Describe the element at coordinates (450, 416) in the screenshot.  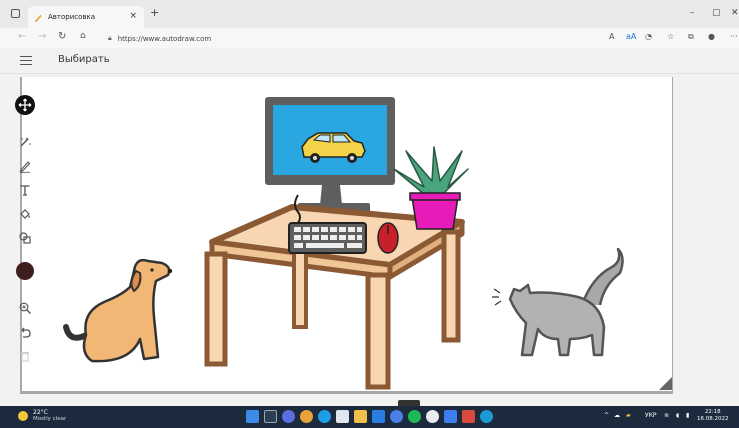
I see `photos-icon` at that location.